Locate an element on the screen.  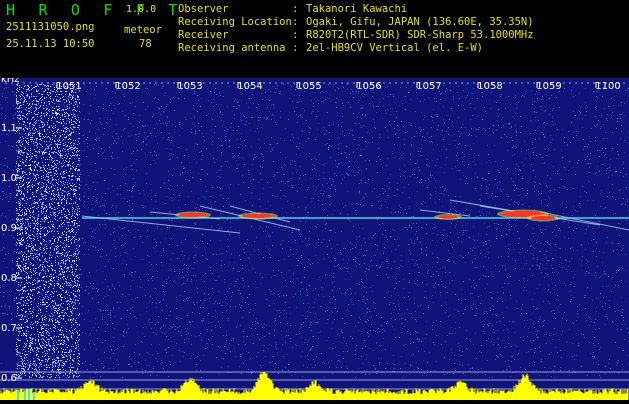
info-value: Takanori Kawachi is located at coordinates (357, 9).